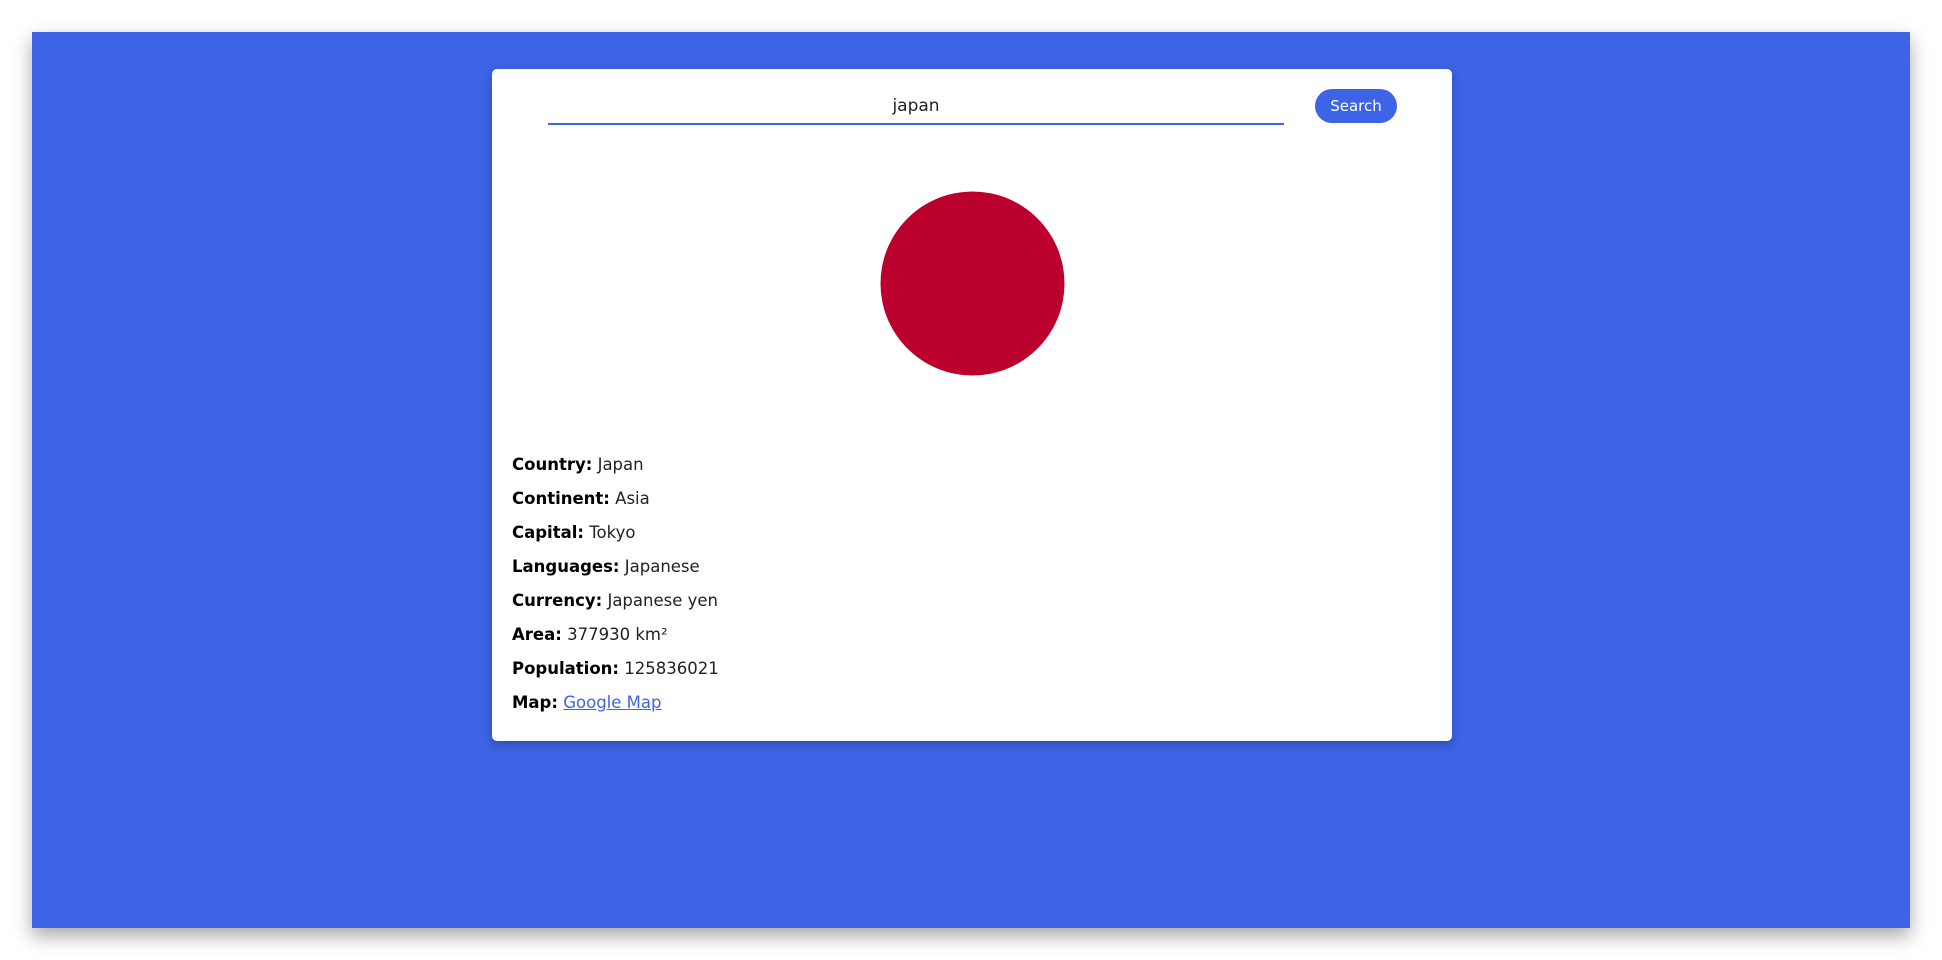 The height and width of the screenshot is (960, 1942). I want to click on info-row-currency: Currency: Japanese yen, so click(615, 601).